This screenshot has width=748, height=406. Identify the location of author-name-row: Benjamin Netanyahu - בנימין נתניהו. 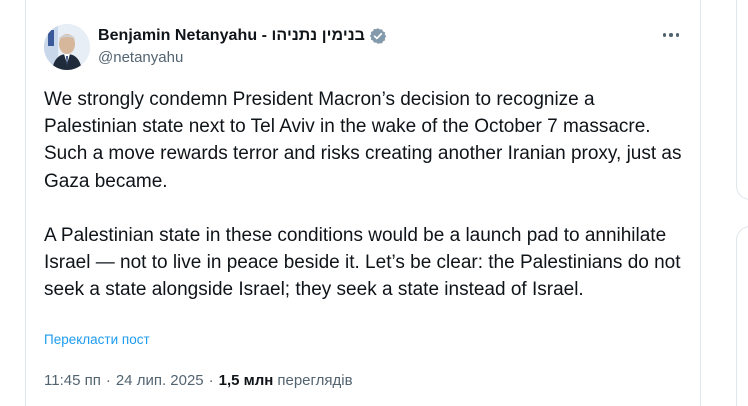
(242, 36).